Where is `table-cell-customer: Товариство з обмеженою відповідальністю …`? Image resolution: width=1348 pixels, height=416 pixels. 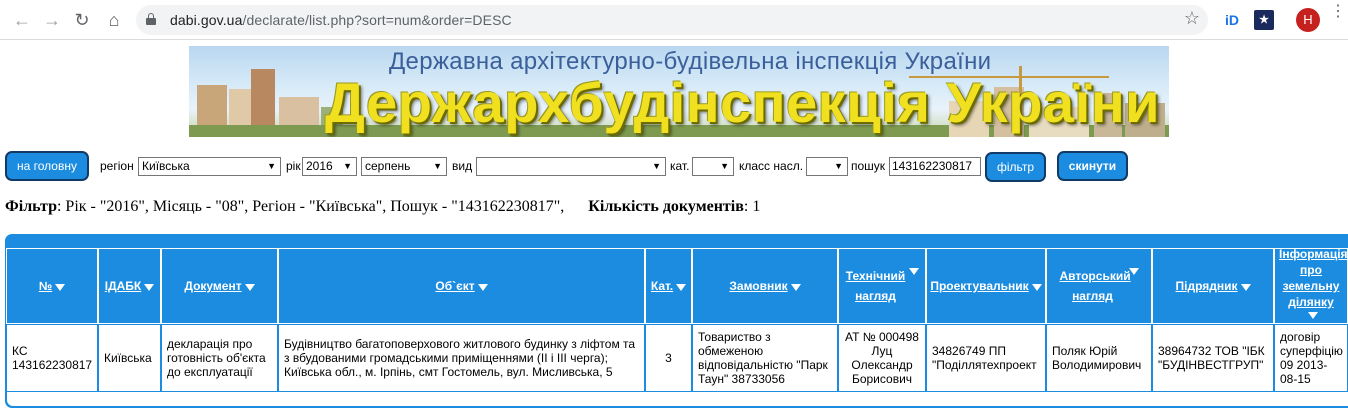
table-cell-customer: Товариство з обмеженою відповідальністю … is located at coordinates (765, 358).